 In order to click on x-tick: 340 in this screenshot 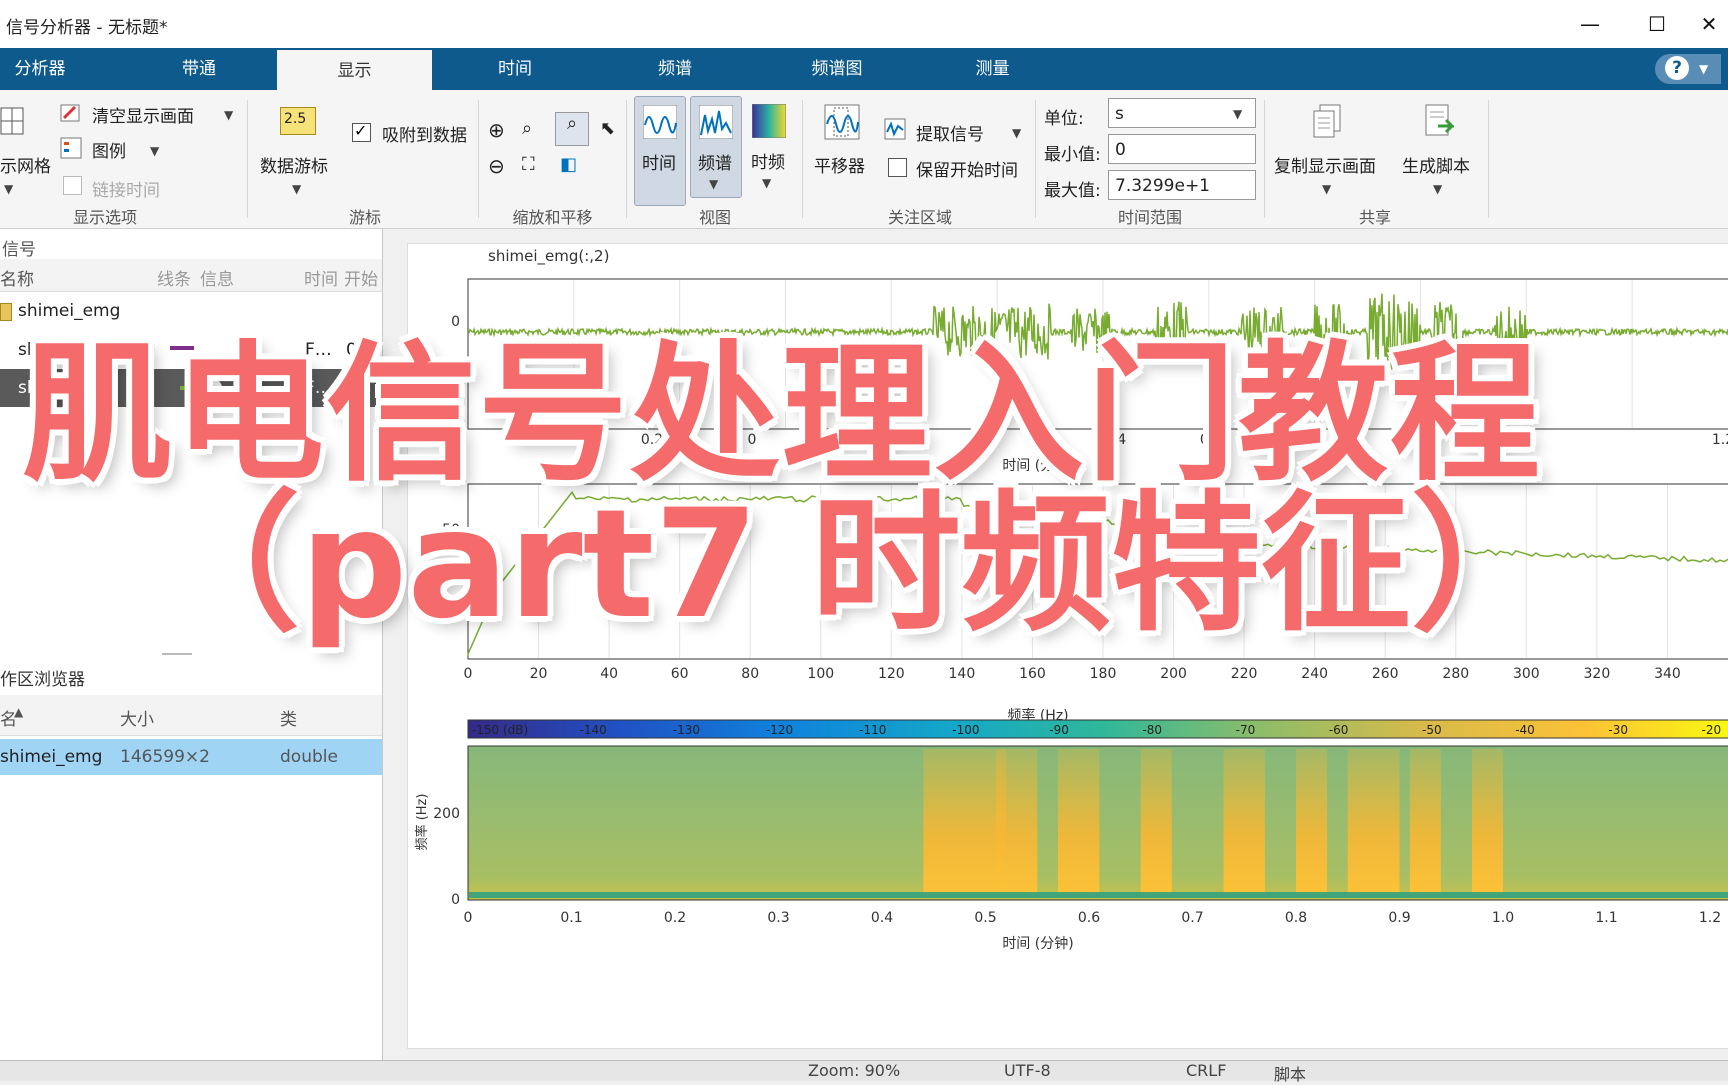, I will do `click(1667, 674)`.